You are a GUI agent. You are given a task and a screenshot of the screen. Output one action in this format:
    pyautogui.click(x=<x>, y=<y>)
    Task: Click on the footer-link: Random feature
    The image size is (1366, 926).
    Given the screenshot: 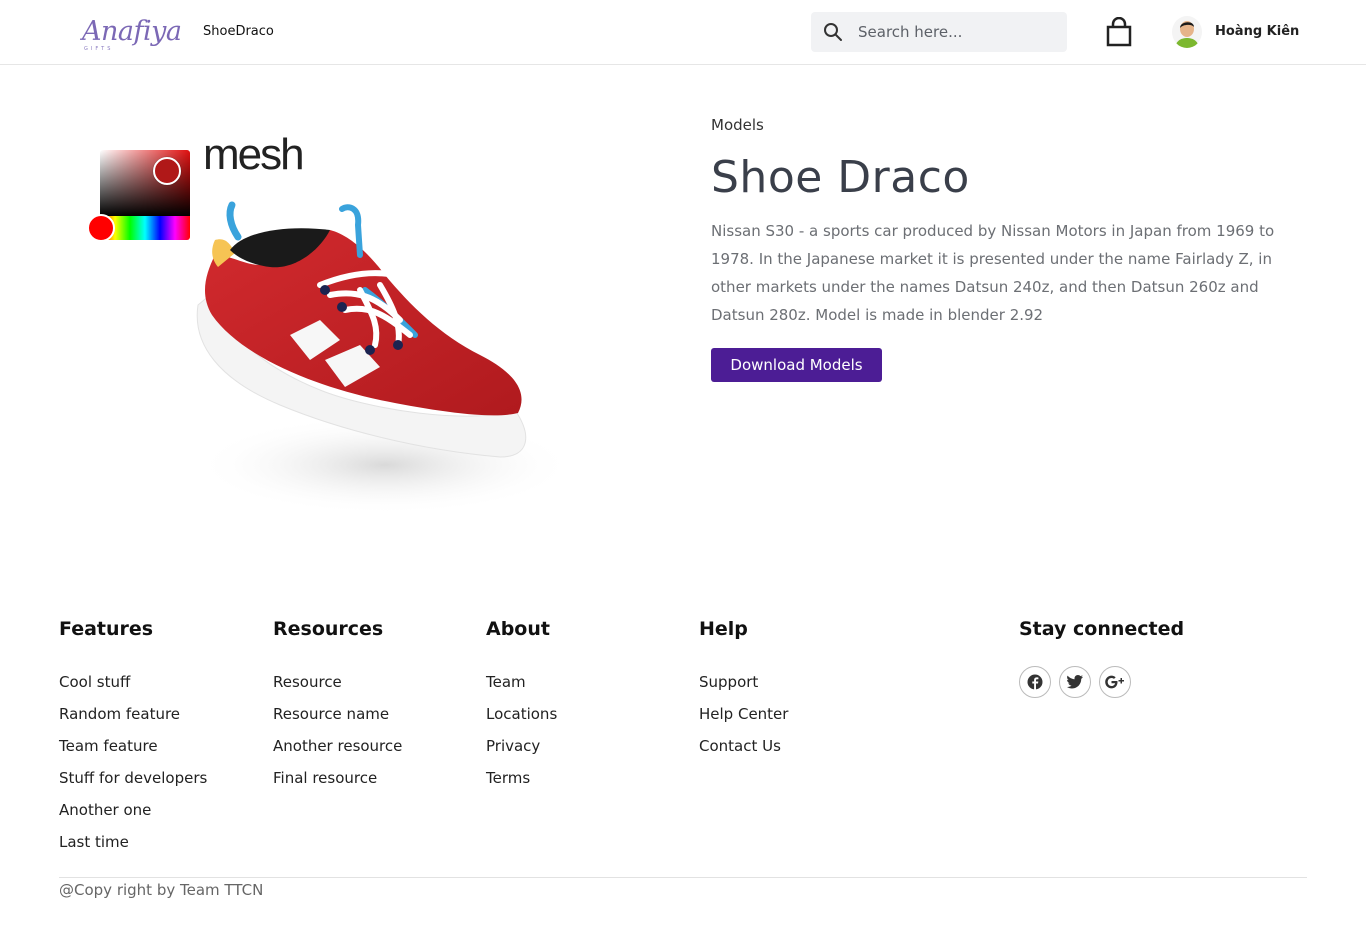 What is the action you would take?
    pyautogui.click(x=133, y=714)
    